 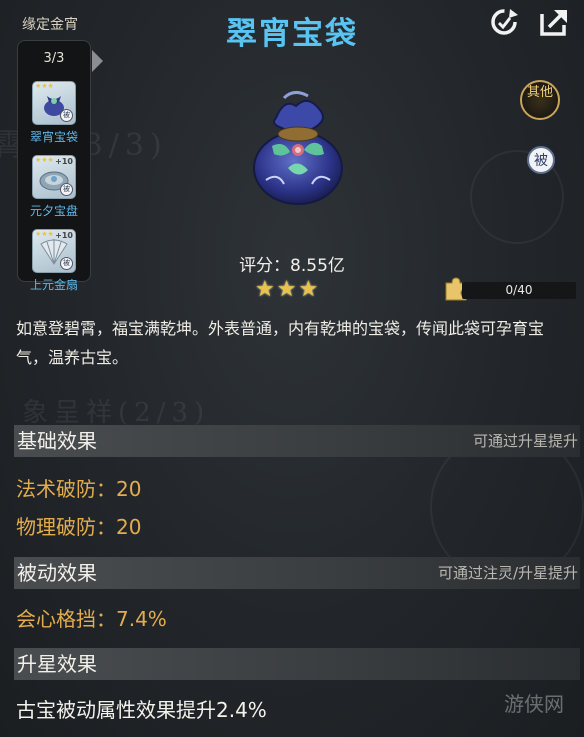 I want to click on yuanxi-plate-icon: ★★★ +10 被, so click(x=54, y=177).